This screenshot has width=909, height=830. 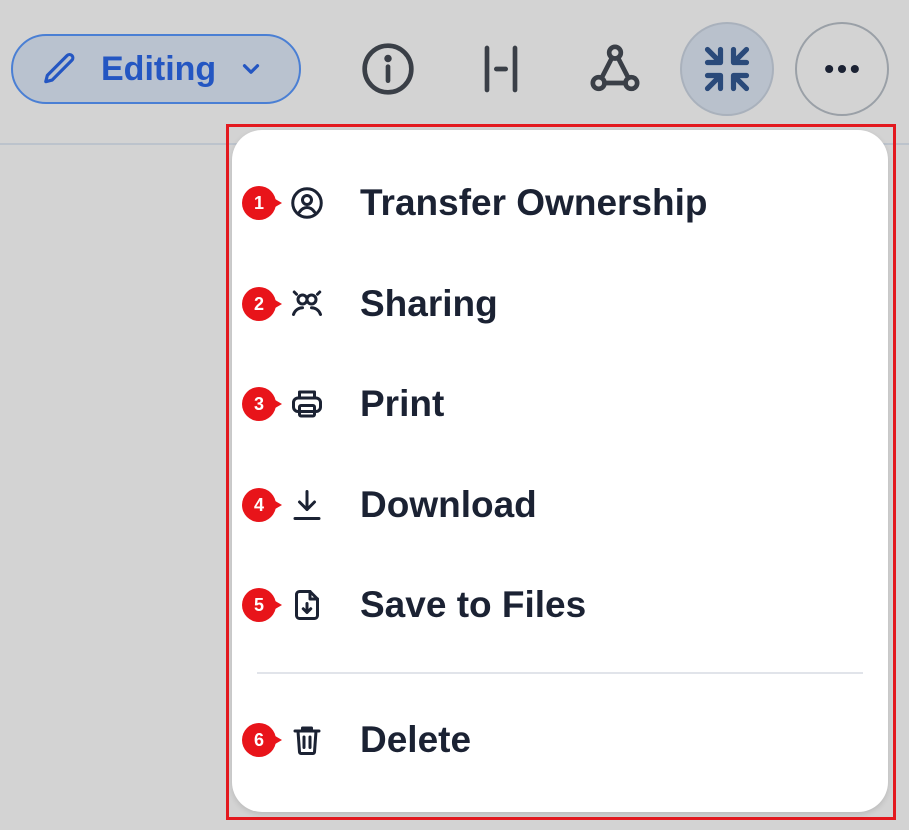 What do you see at coordinates (534, 202) in the screenshot?
I see `menu-item-label: Transfer Ownership` at bounding box center [534, 202].